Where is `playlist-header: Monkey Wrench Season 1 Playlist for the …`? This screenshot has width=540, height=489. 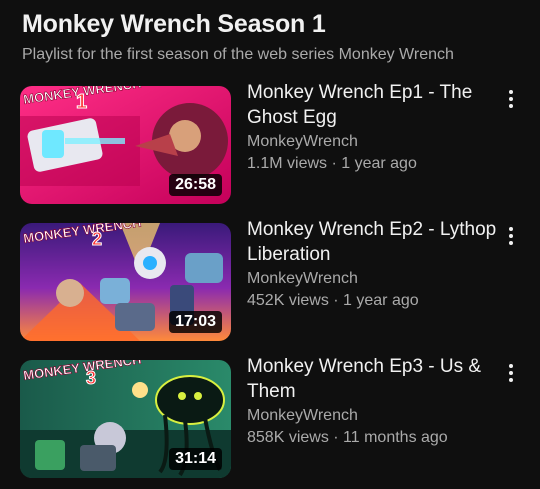 playlist-header: Monkey Wrench Season 1 Playlist for the … is located at coordinates (271, 36).